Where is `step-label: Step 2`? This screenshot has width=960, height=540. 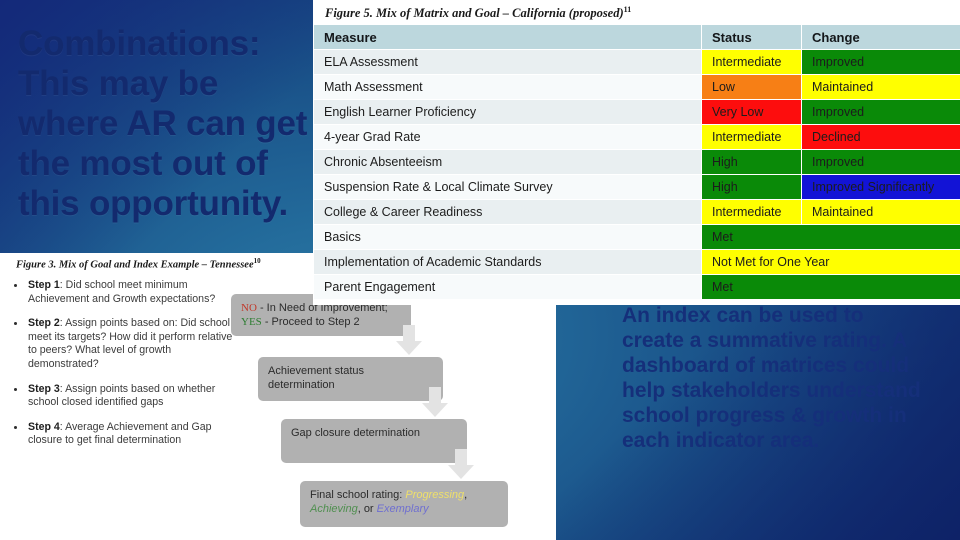
step-label: Step 2 is located at coordinates (44, 323).